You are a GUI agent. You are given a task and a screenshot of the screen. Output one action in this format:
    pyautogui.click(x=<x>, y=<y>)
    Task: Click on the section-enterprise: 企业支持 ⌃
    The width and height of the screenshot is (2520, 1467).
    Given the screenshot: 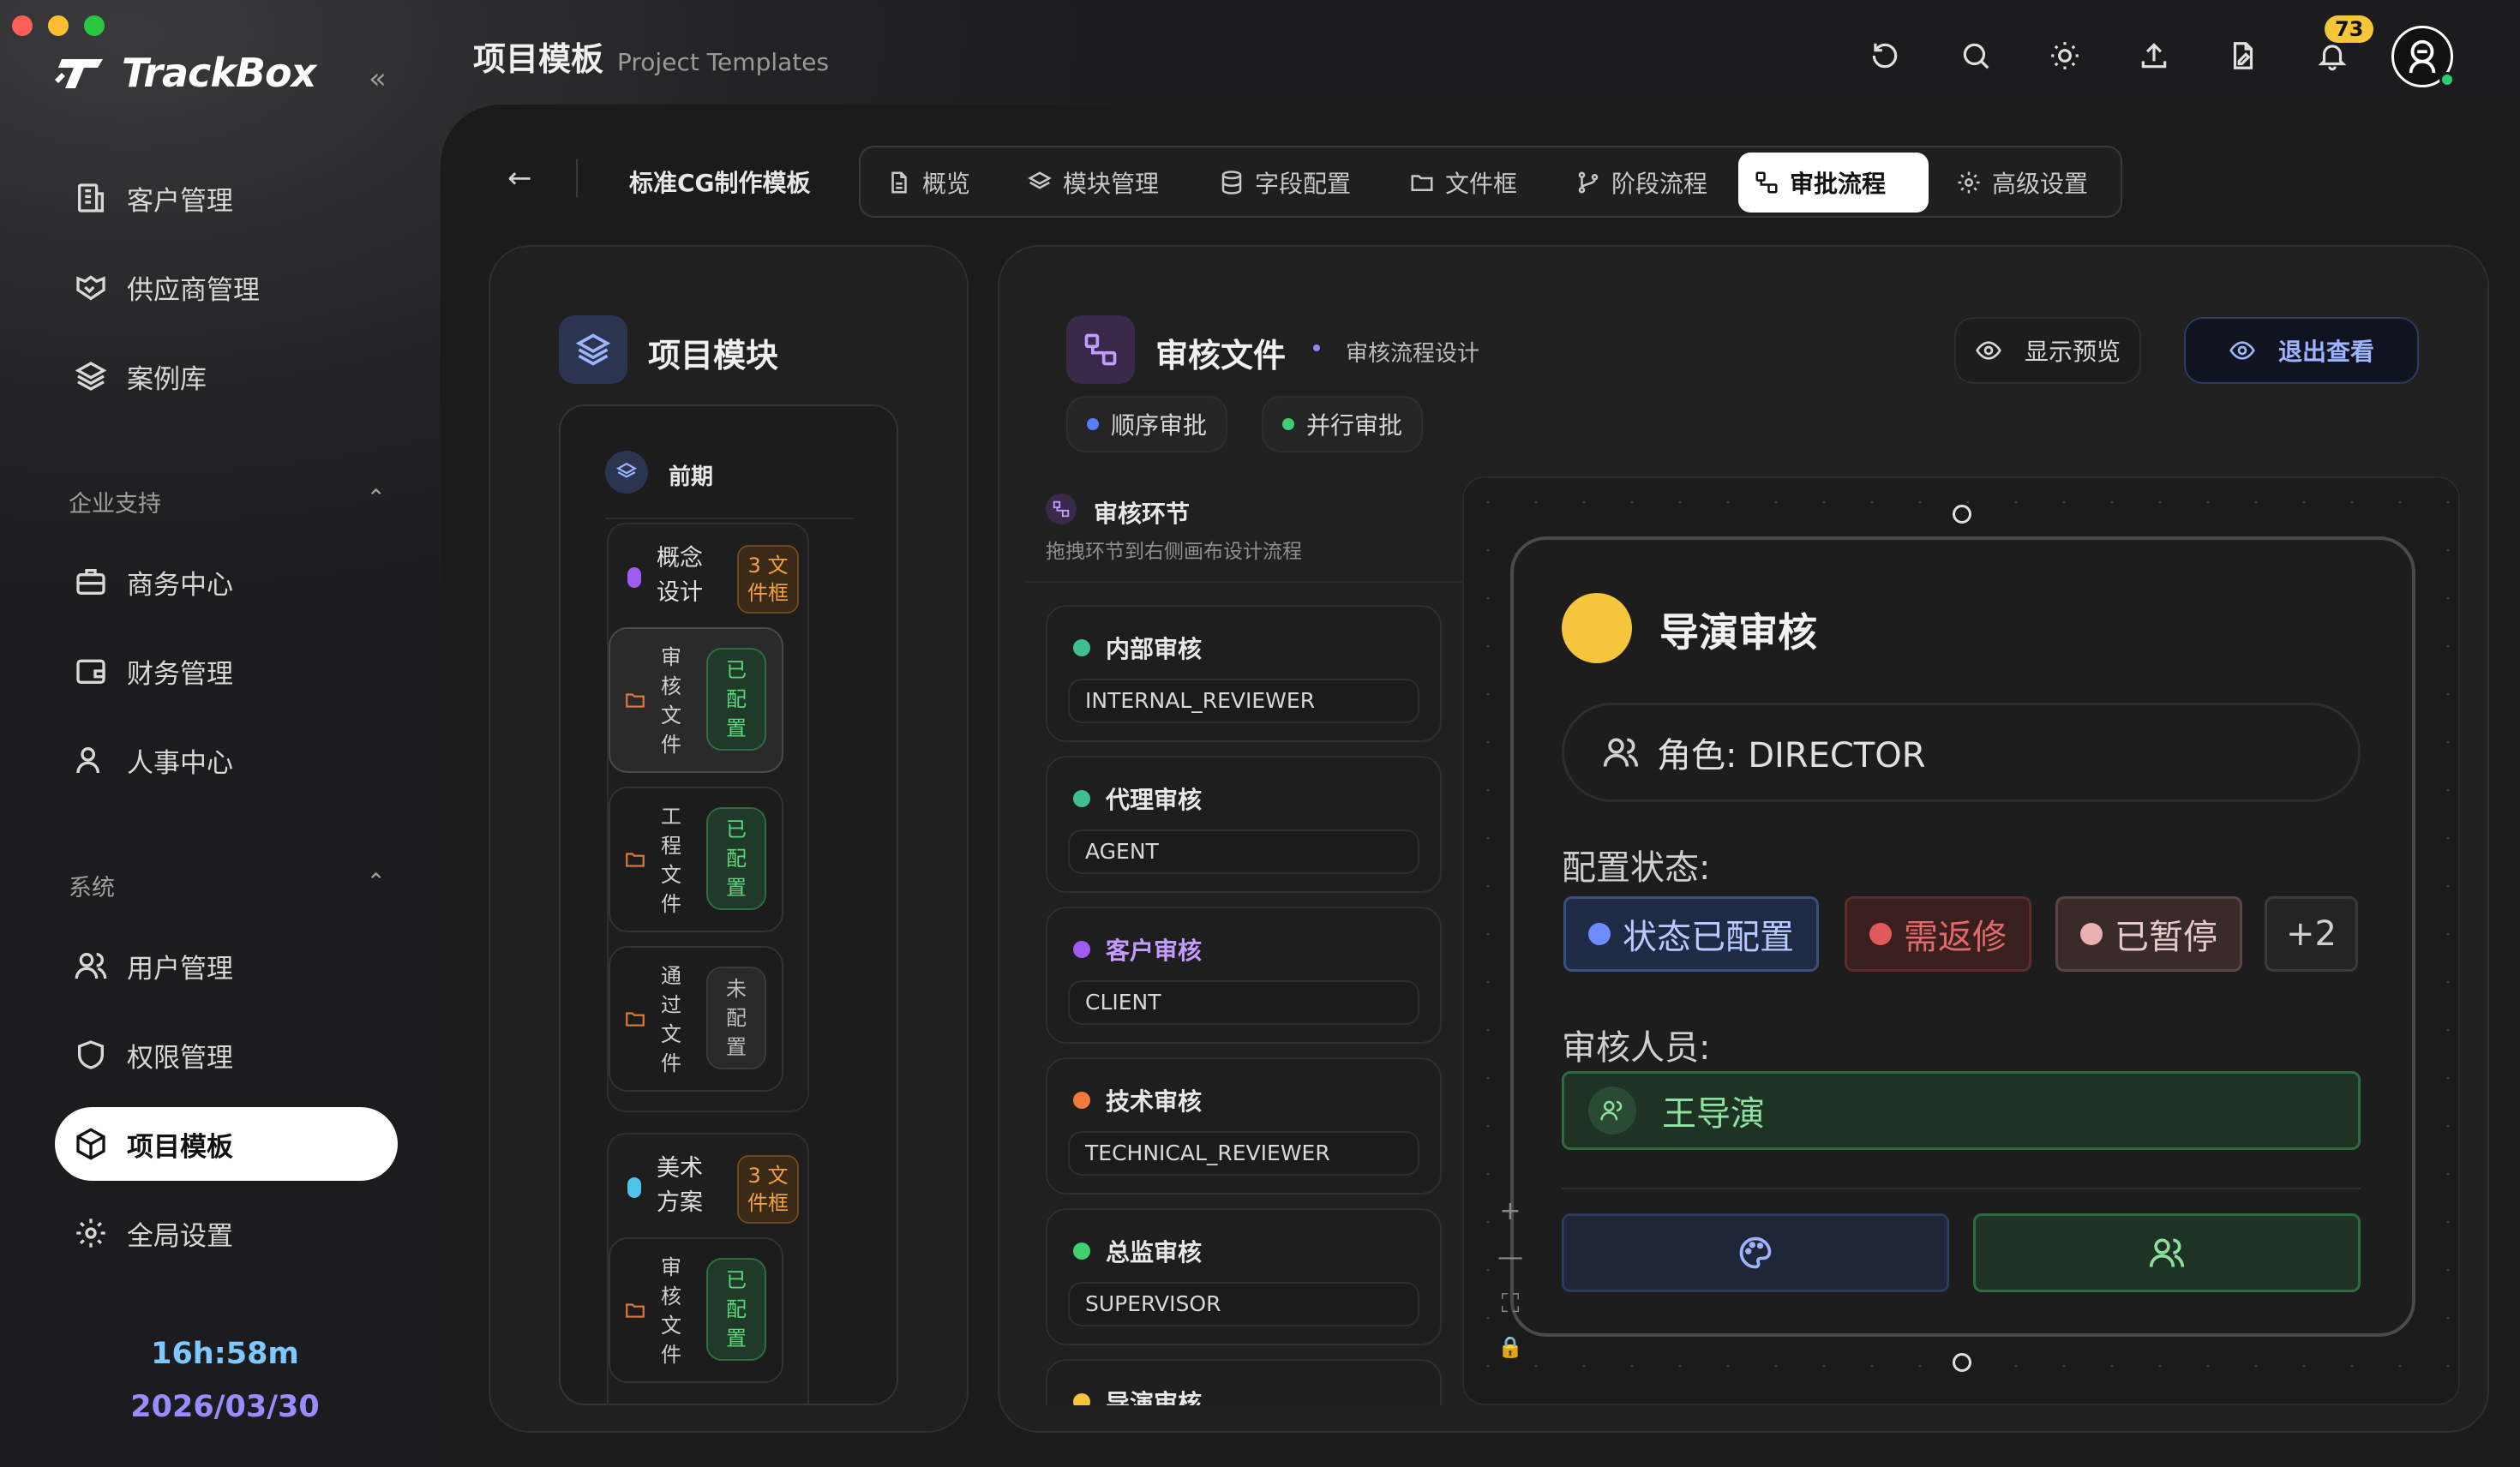 What is the action you would take?
    pyautogui.click(x=227, y=501)
    